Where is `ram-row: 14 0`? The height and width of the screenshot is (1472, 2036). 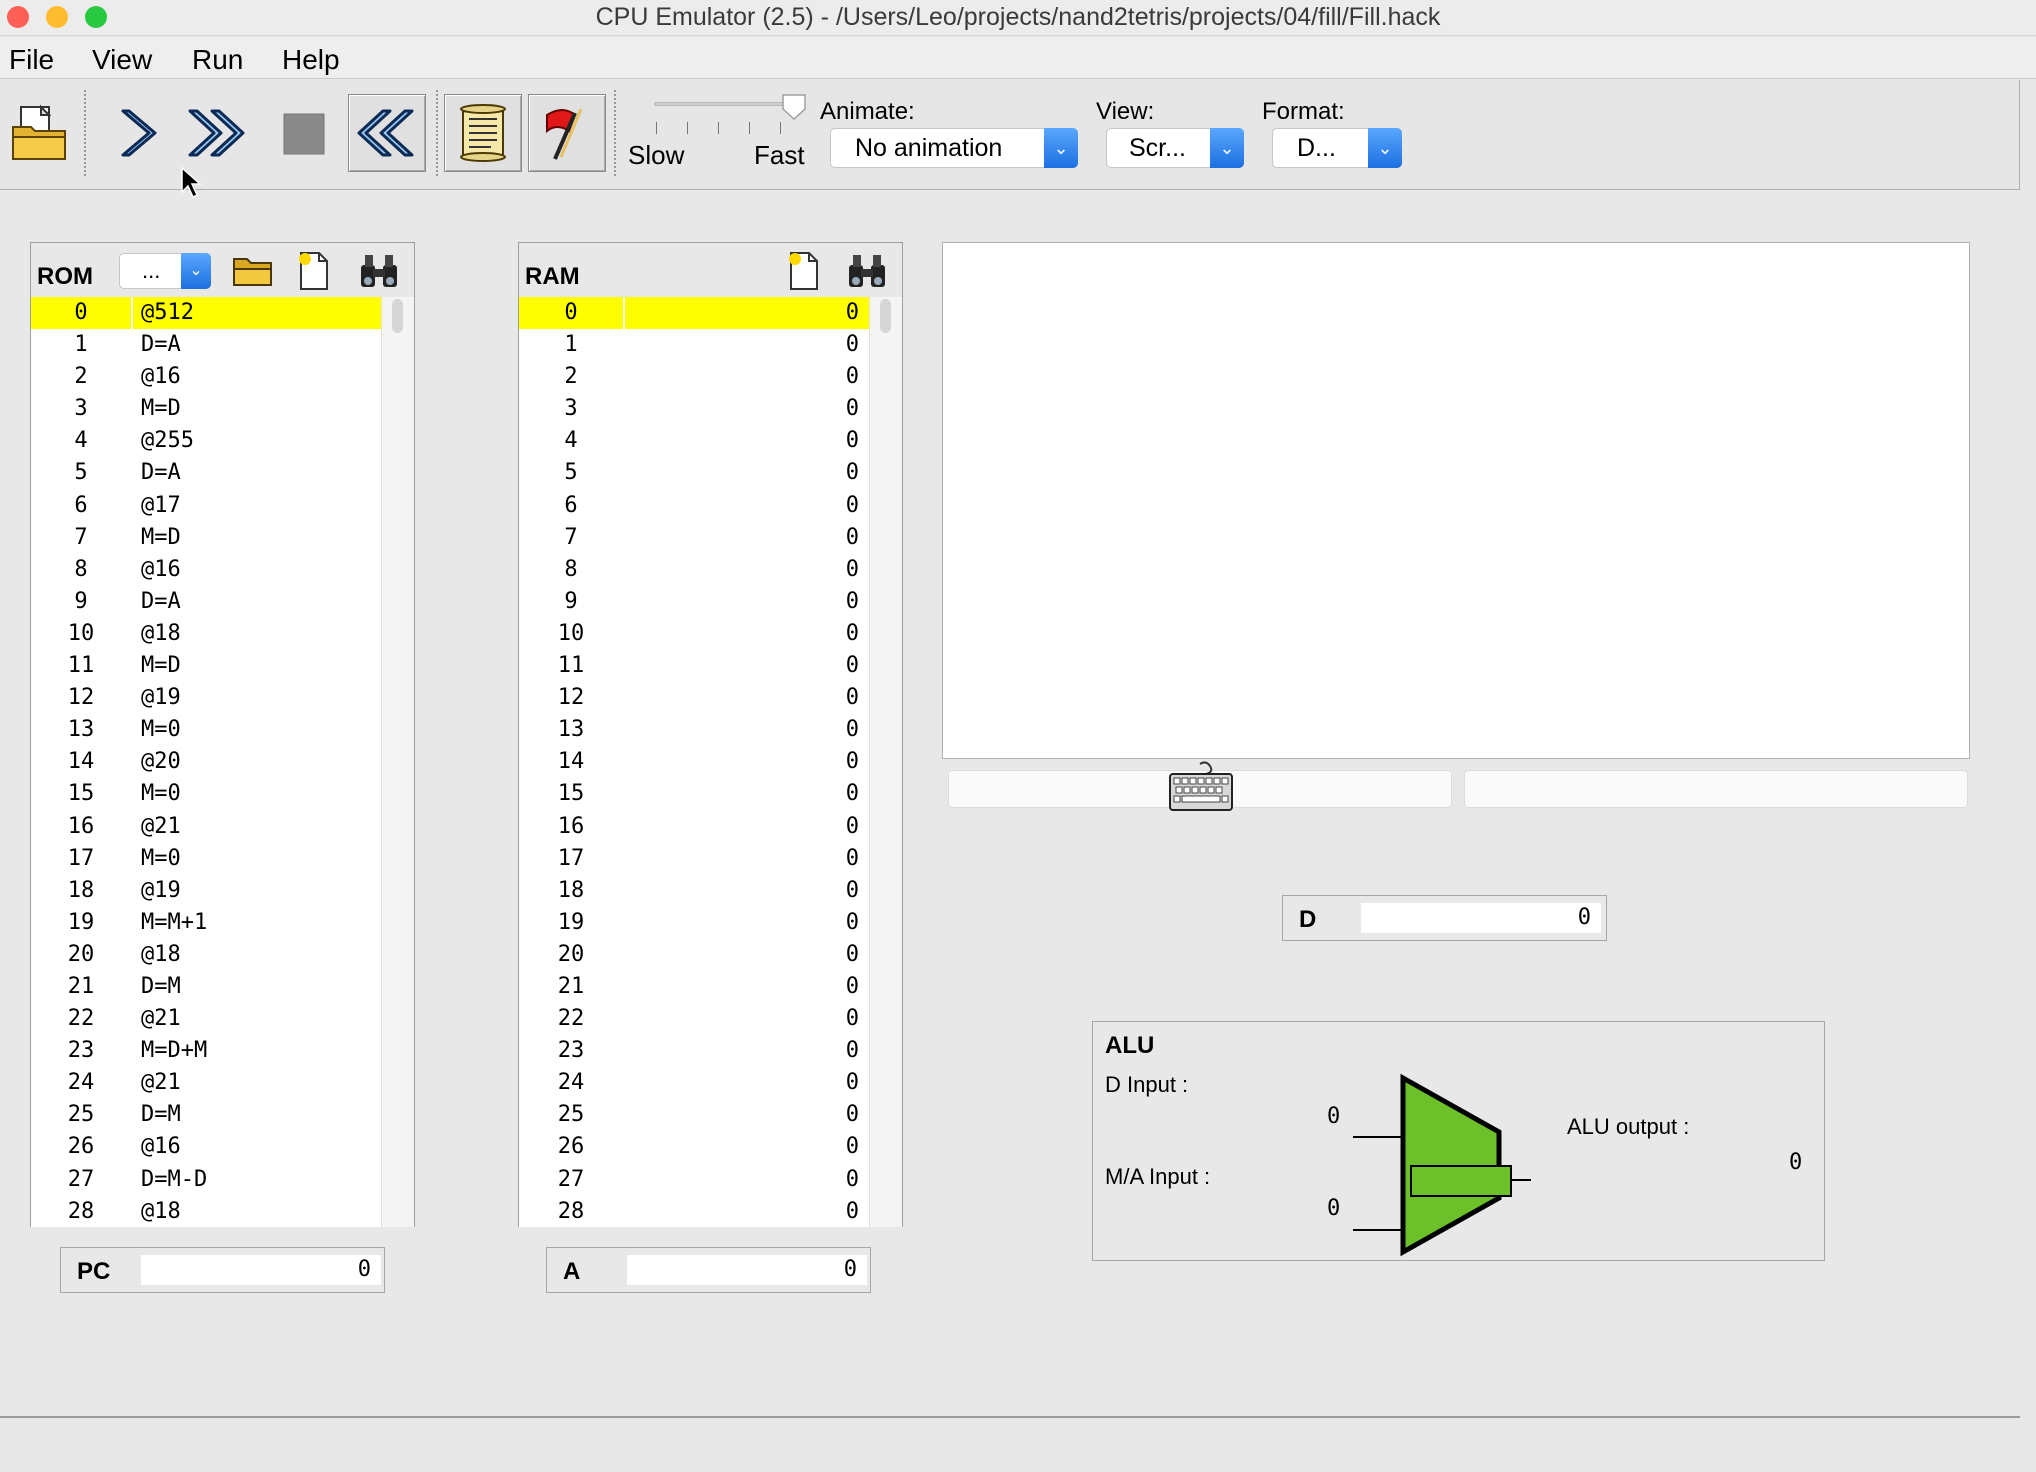 ram-row: 14 0 is located at coordinates (694, 762).